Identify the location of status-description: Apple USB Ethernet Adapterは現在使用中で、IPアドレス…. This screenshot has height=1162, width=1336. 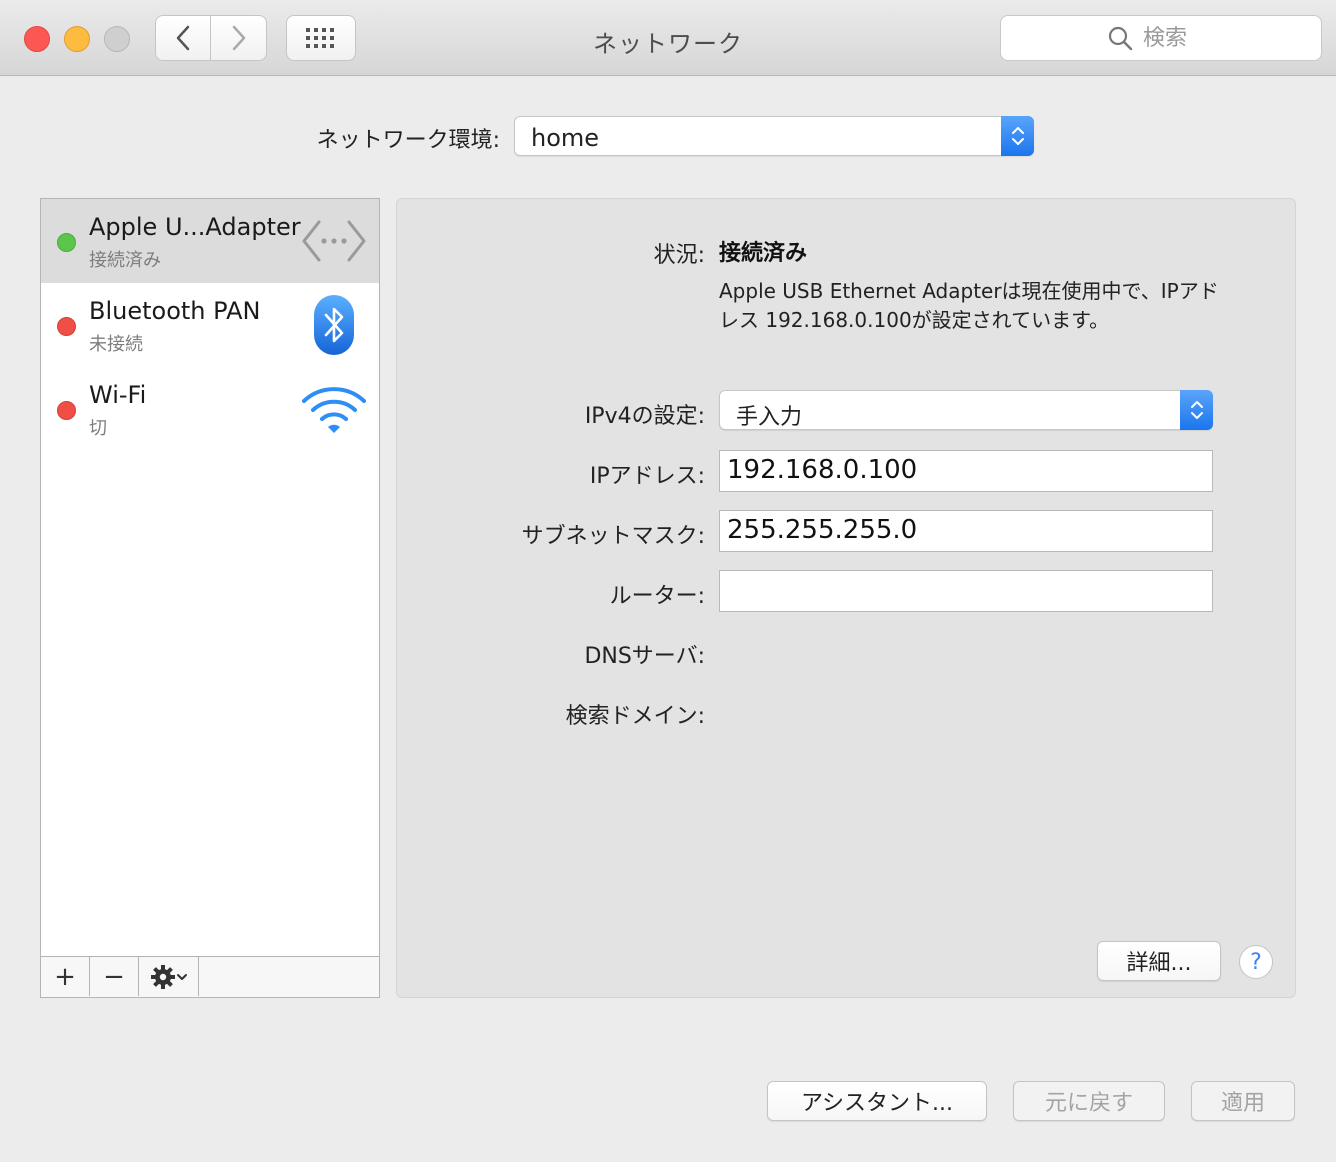
(969, 305).